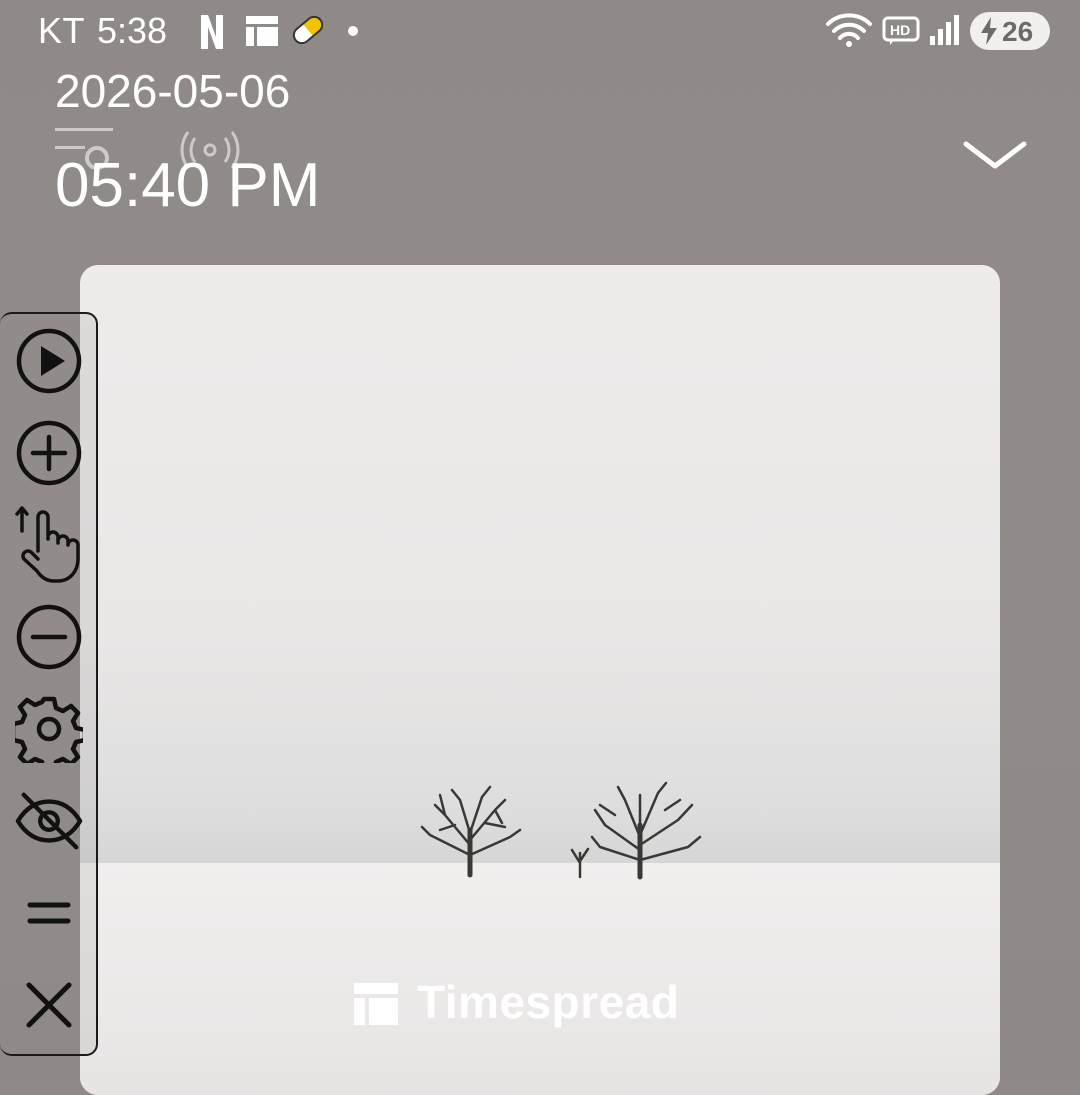 Image resolution: width=1080 pixels, height=1095 pixels. What do you see at coordinates (49, 684) in the screenshot?
I see `floating-toolbar` at bounding box center [49, 684].